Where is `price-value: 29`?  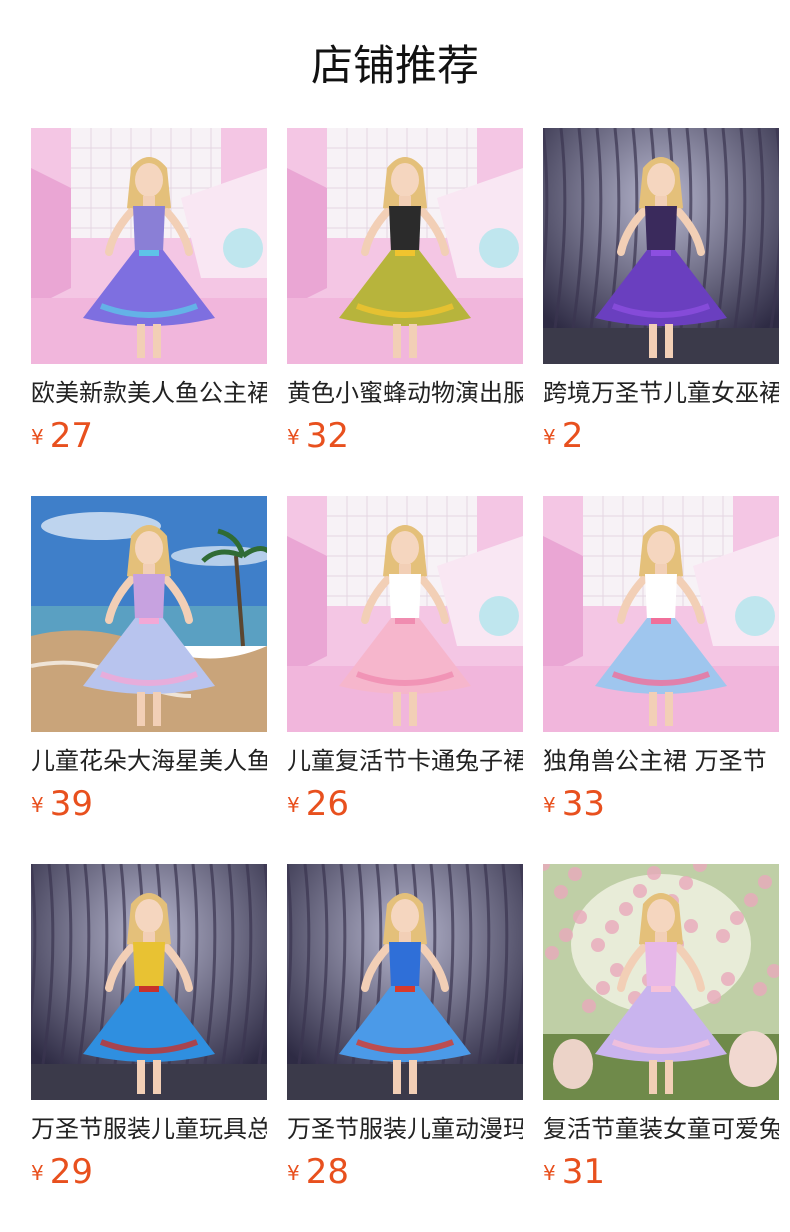 price-value: 29 is located at coordinates (71, 1172).